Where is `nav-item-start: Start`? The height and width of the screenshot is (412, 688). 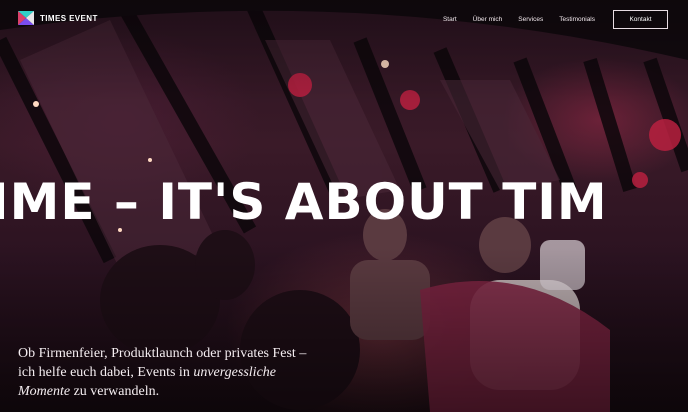 nav-item-start: Start is located at coordinates (450, 19).